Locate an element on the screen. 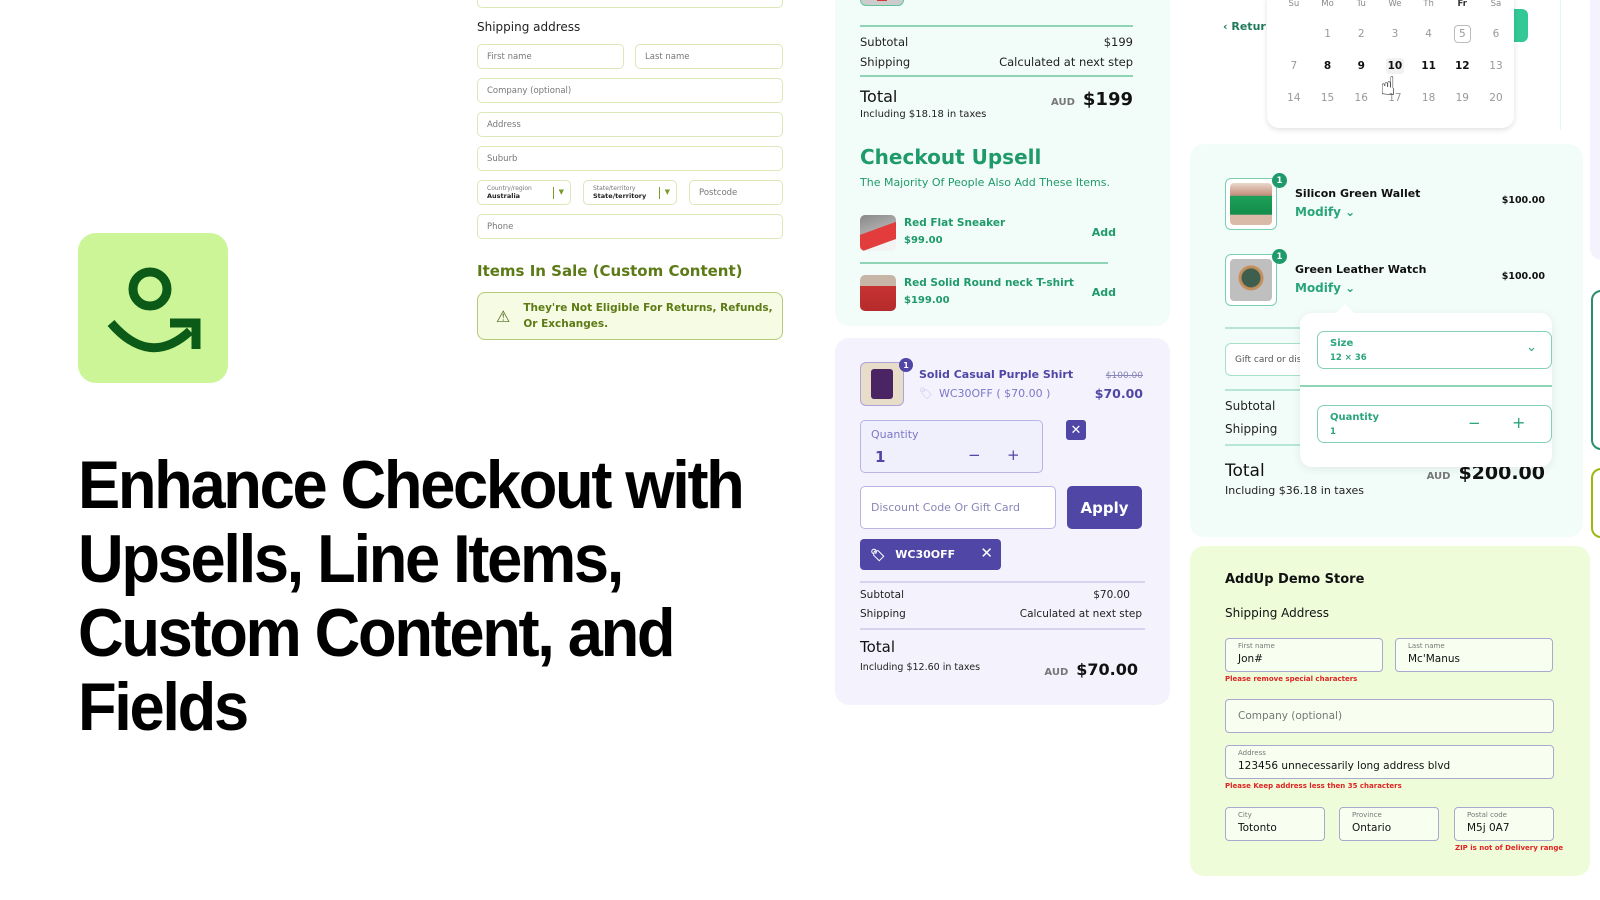 The width and height of the screenshot is (1600, 900). weekday-label: Th is located at coordinates (1428, 4).